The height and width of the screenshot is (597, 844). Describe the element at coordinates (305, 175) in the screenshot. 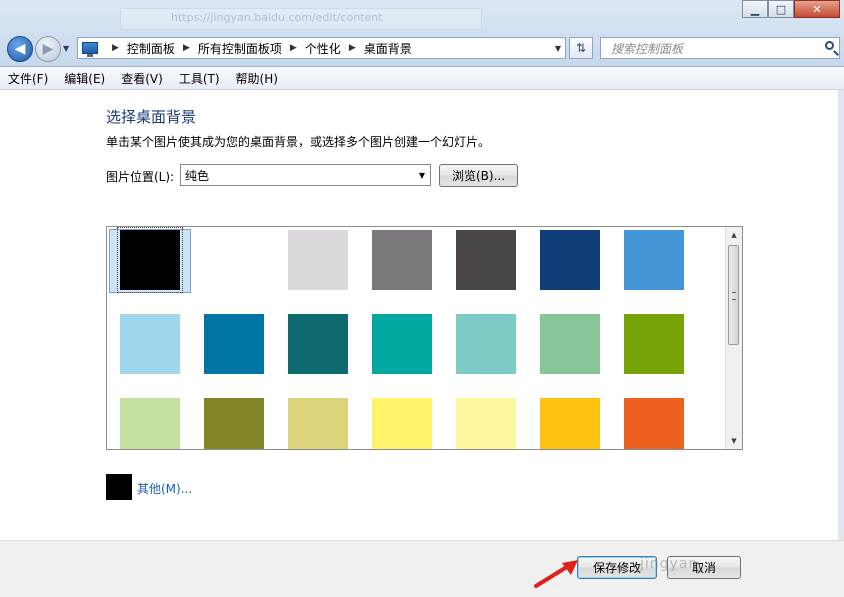

I see `picture-location-select: 纯色 ▼` at that location.